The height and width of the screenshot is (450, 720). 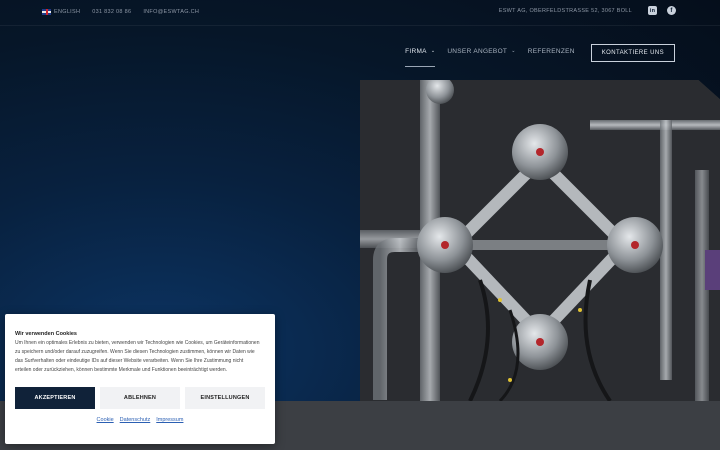 I want to click on language-switcher: ENGLISH, so click(x=61, y=12).